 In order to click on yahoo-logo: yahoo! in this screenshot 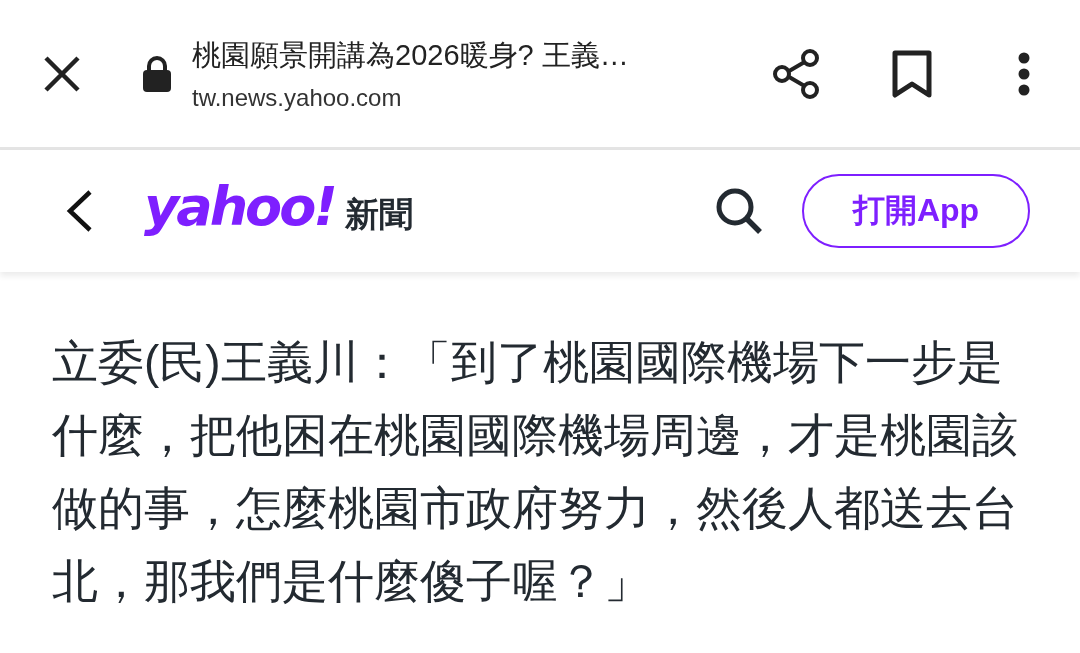, I will do `click(239, 206)`.